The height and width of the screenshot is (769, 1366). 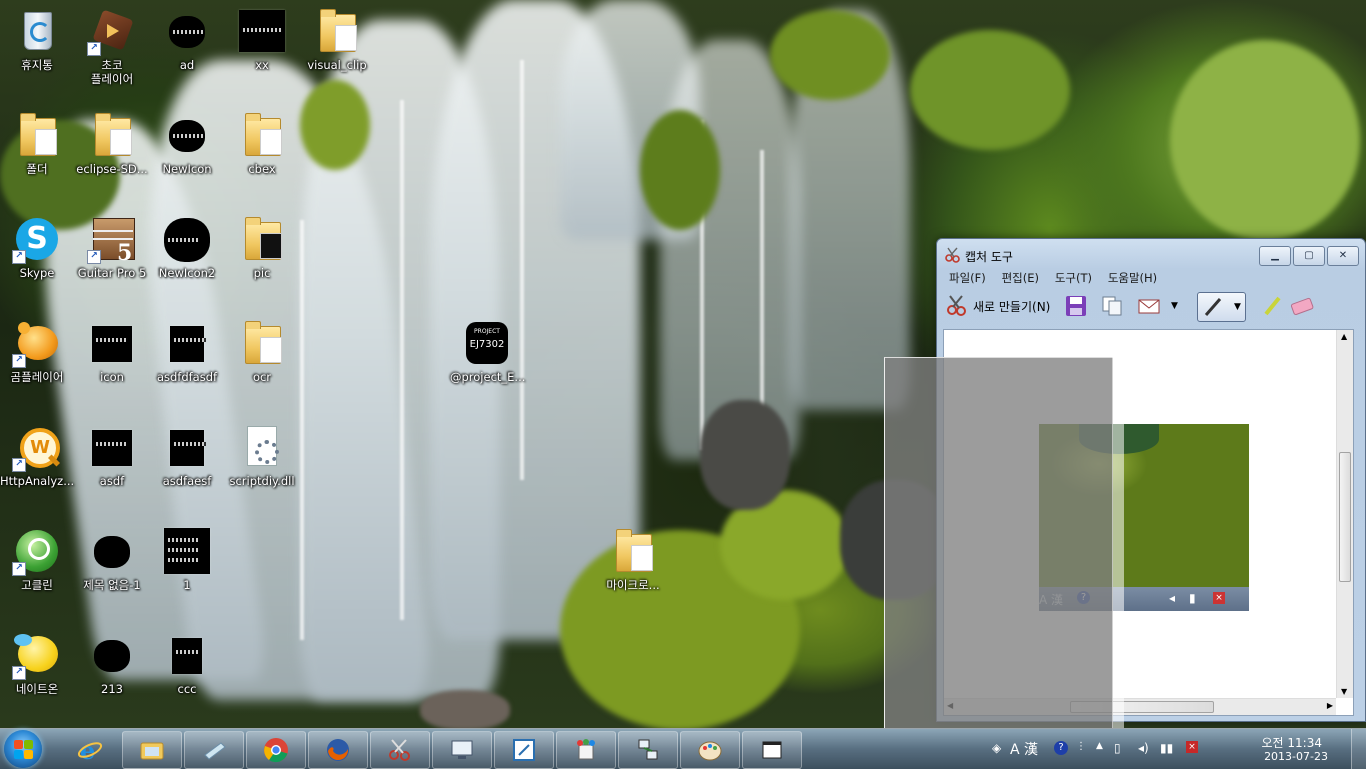 What do you see at coordinates (772, 750) in the screenshot?
I see `taskbar-window` at bounding box center [772, 750].